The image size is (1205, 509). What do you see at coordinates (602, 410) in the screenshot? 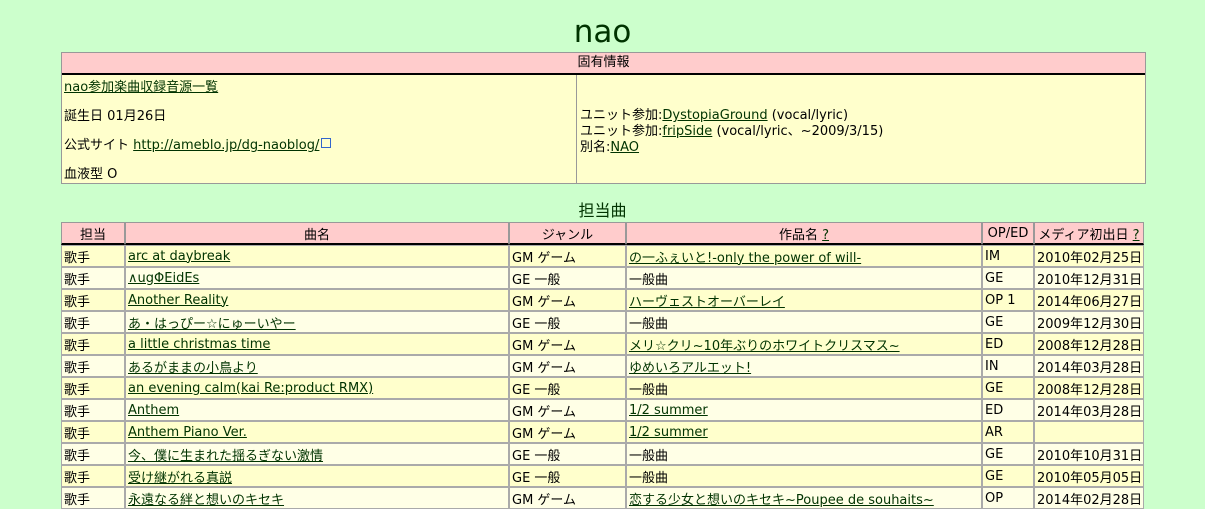
I see `table-row: 歌手 Anthem GM ゲーム 1/2 summer ED 2014年03月28日` at bounding box center [602, 410].